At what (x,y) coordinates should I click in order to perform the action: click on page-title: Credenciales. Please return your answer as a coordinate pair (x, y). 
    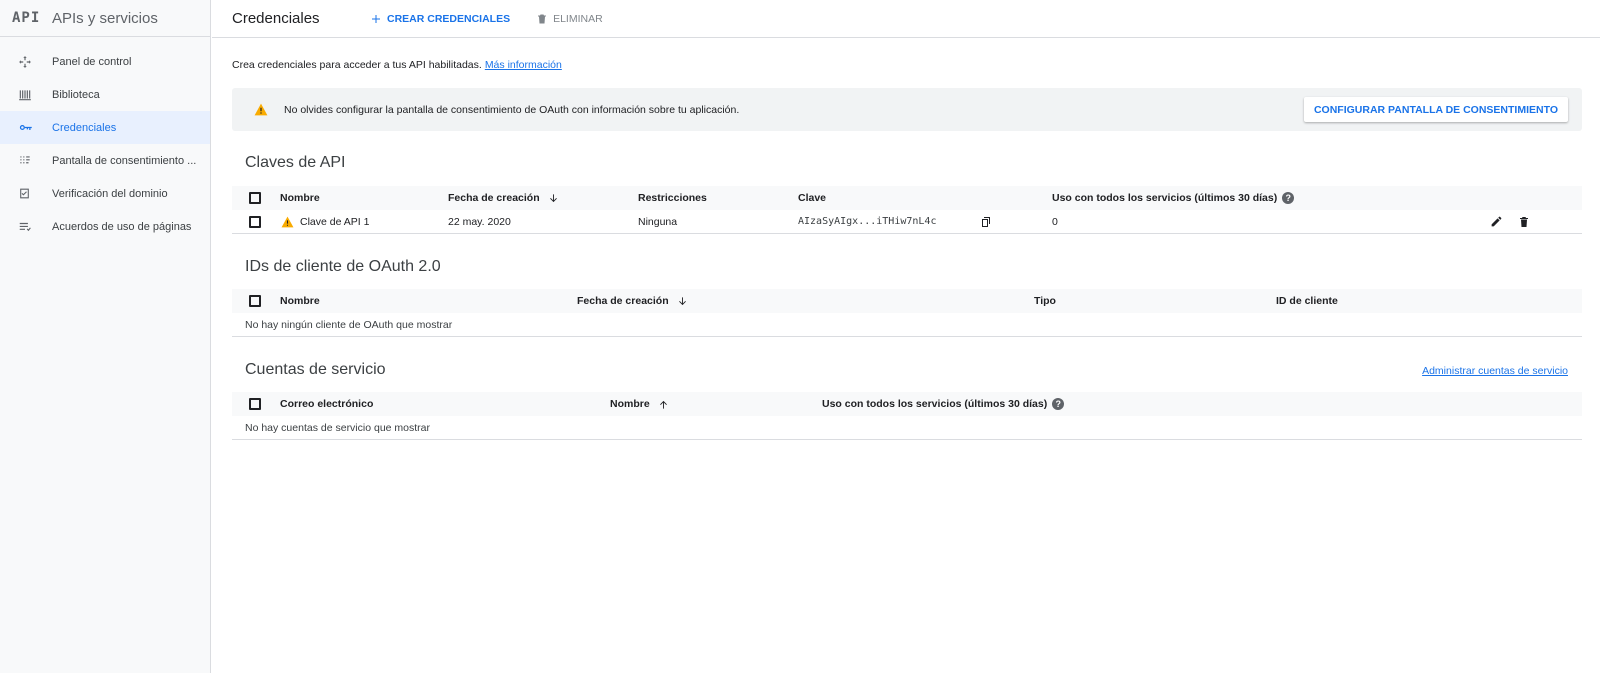
    Looking at the image, I should click on (276, 18).